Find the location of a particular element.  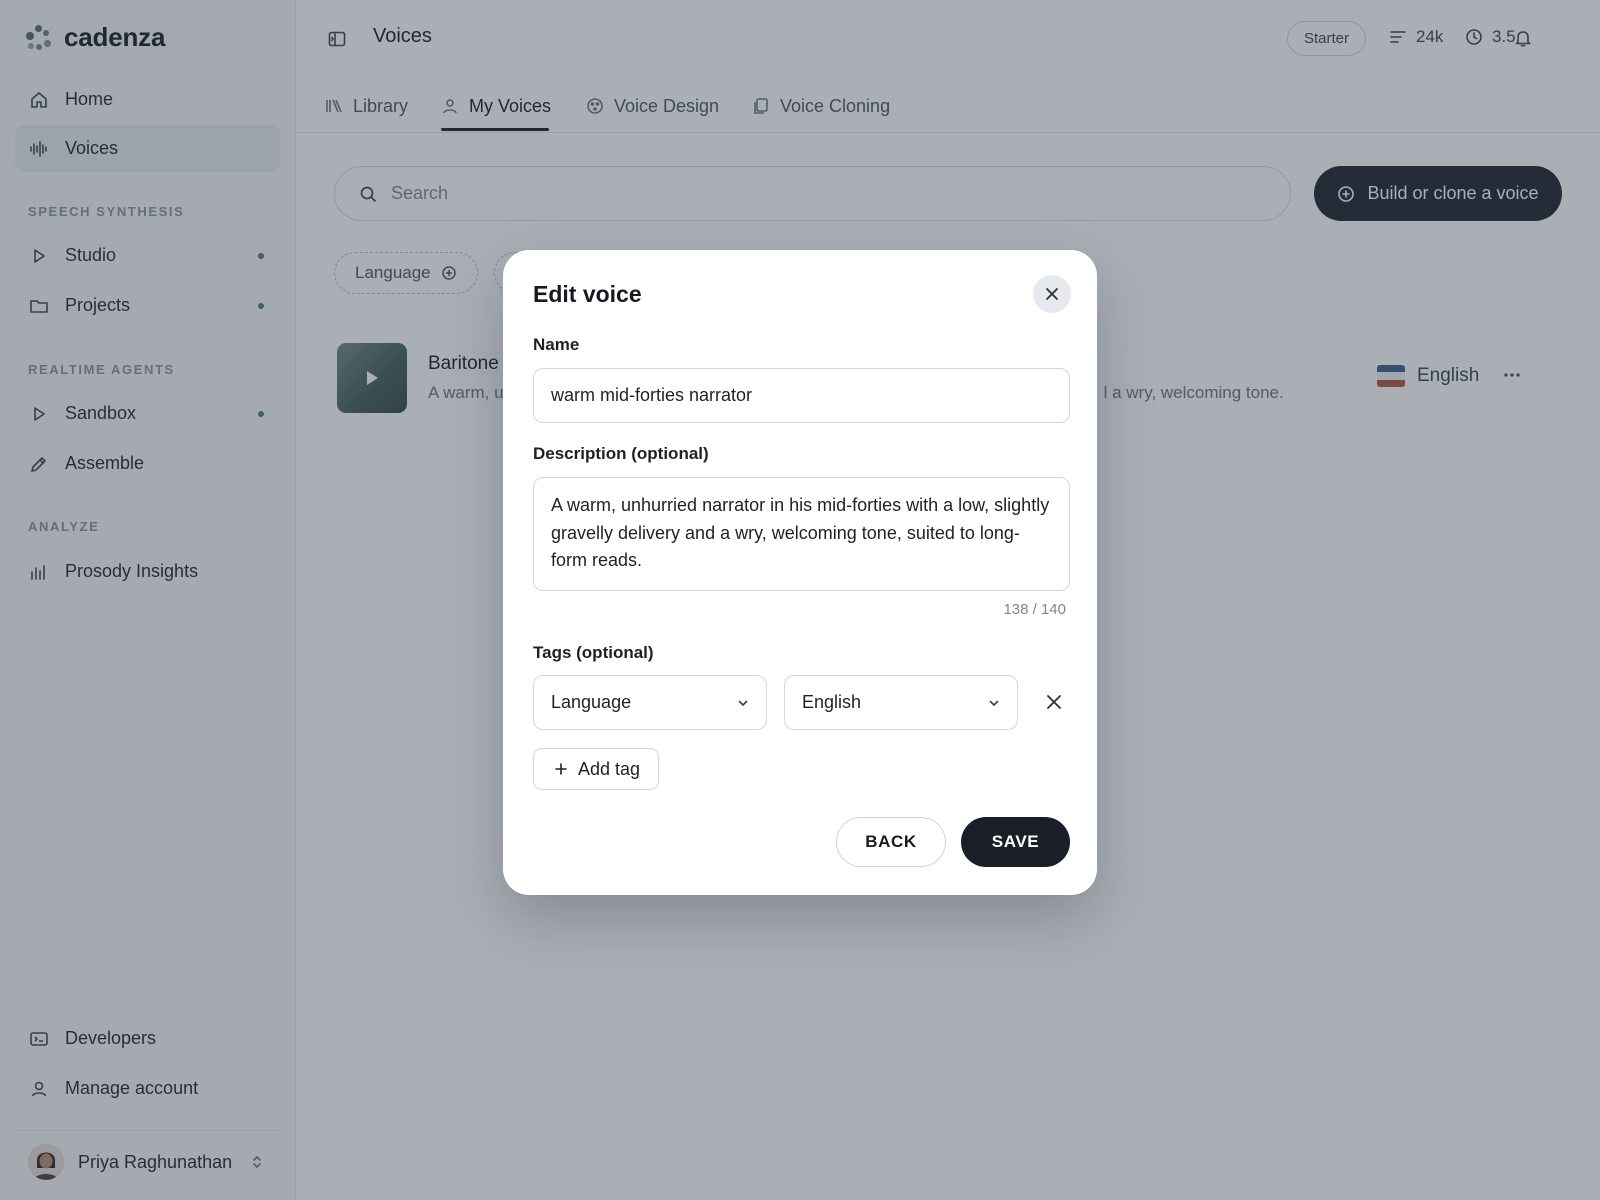

name-input is located at coordinates (801, 395).